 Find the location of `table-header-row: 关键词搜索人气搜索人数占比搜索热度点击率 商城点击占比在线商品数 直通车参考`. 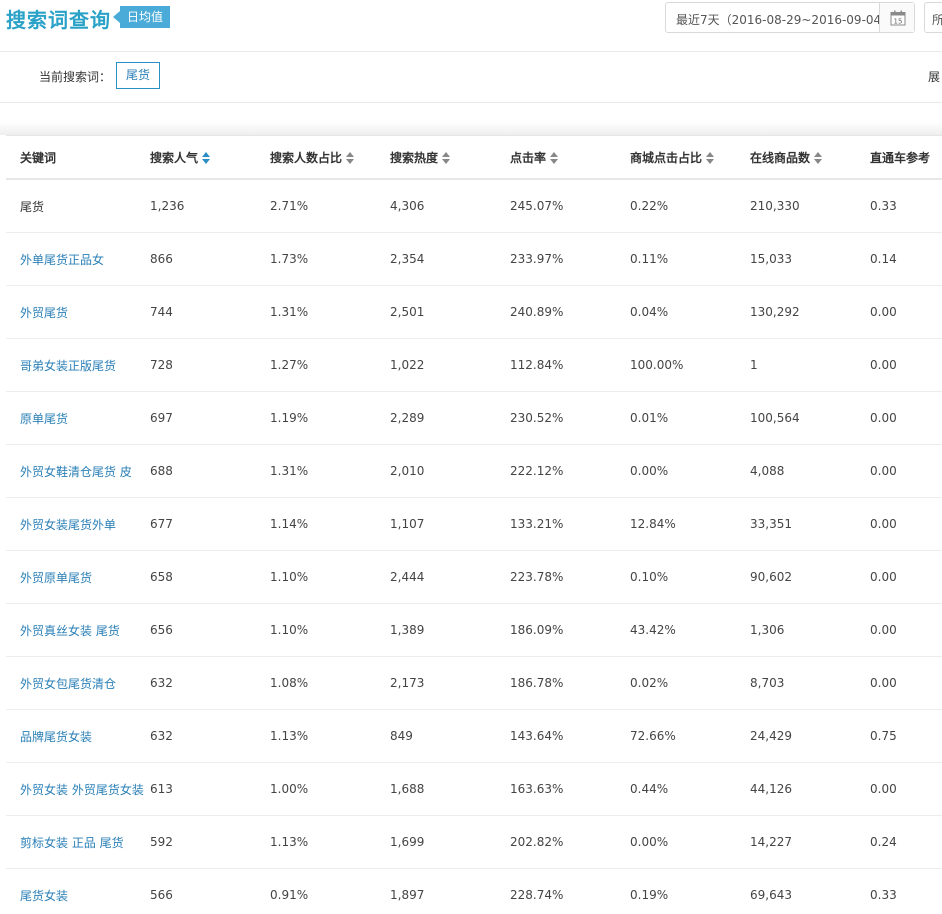

table-header-row: 关键词搜索人气搜索人数占比搜索热度点击率 商城点击占比在线商品数 直通车参考 is located at coordinates (474, 157).